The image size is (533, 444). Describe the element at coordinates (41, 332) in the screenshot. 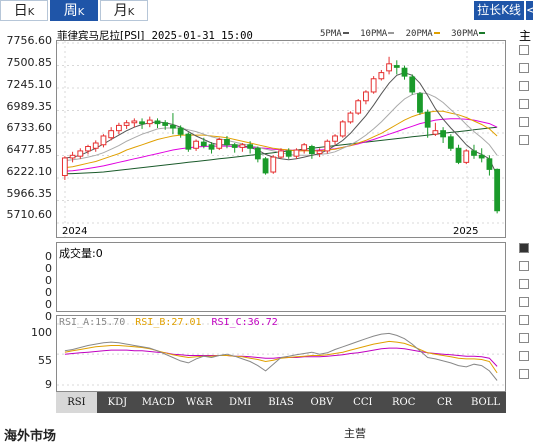

I see `rsi-axis-100: 100` at that location.